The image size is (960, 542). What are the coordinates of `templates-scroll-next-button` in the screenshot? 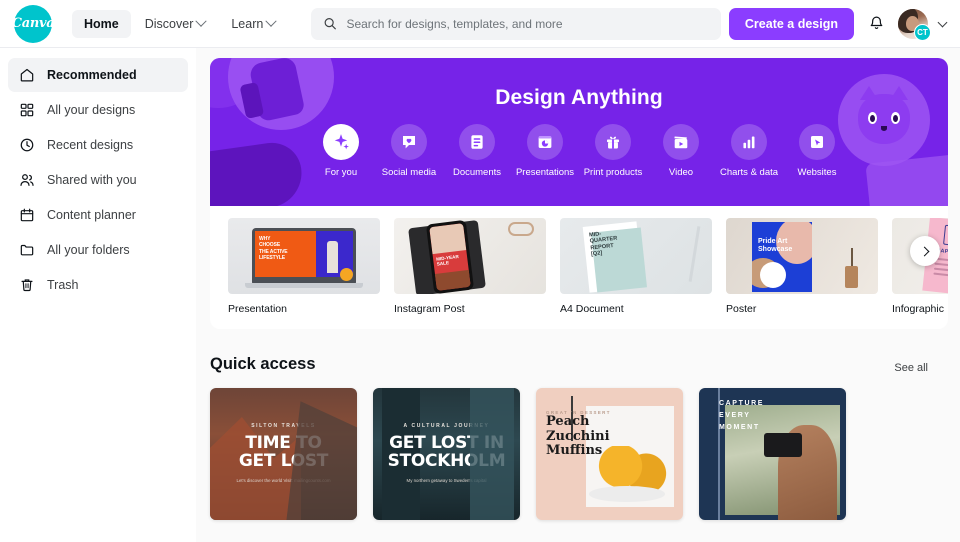 It's located at (925, 251).